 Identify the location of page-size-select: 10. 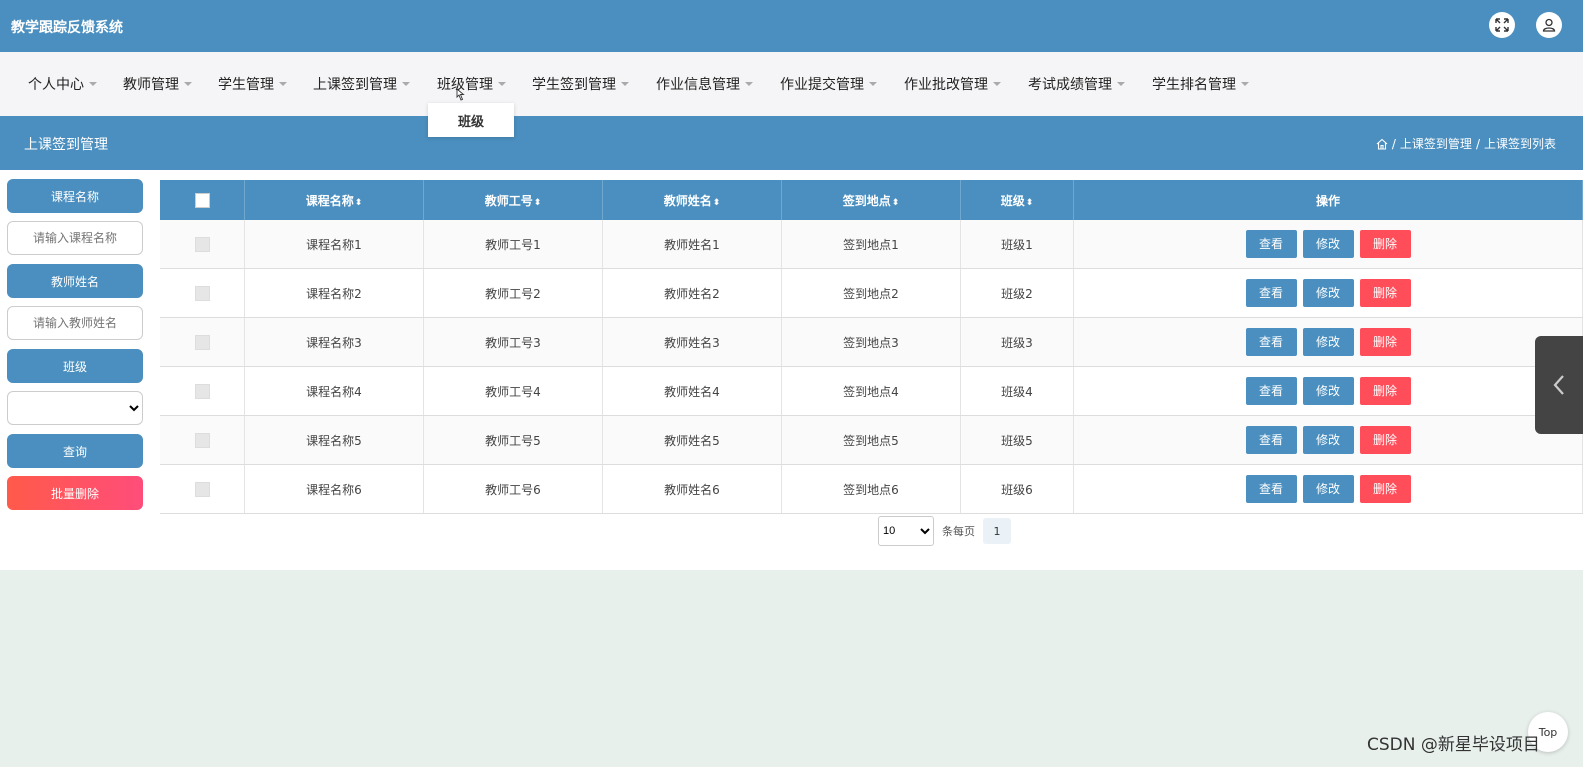
(906, 531).